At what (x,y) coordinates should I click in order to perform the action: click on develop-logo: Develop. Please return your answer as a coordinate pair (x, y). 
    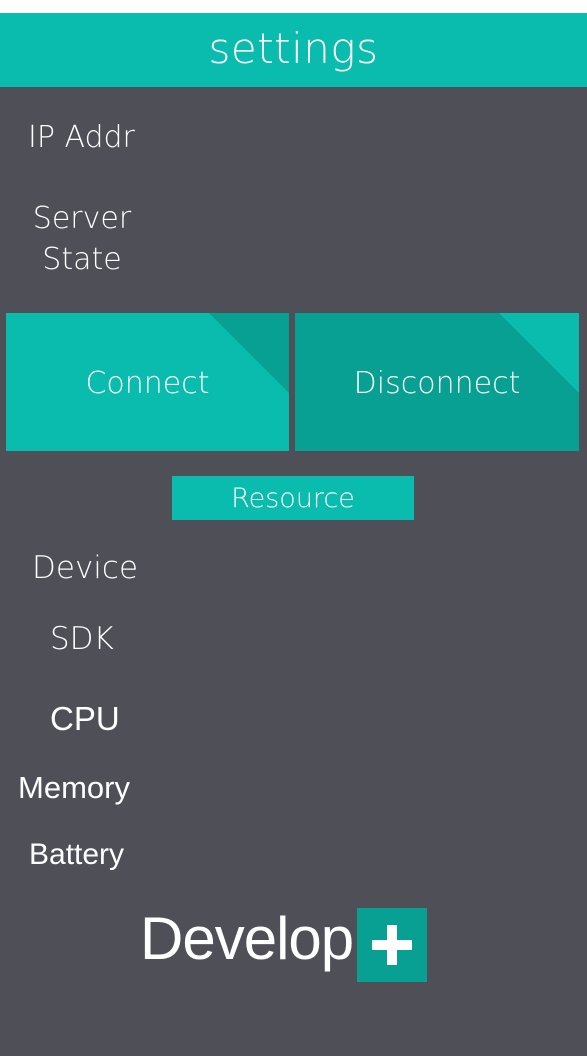
    Looking at the image, I should click on (284, 944).